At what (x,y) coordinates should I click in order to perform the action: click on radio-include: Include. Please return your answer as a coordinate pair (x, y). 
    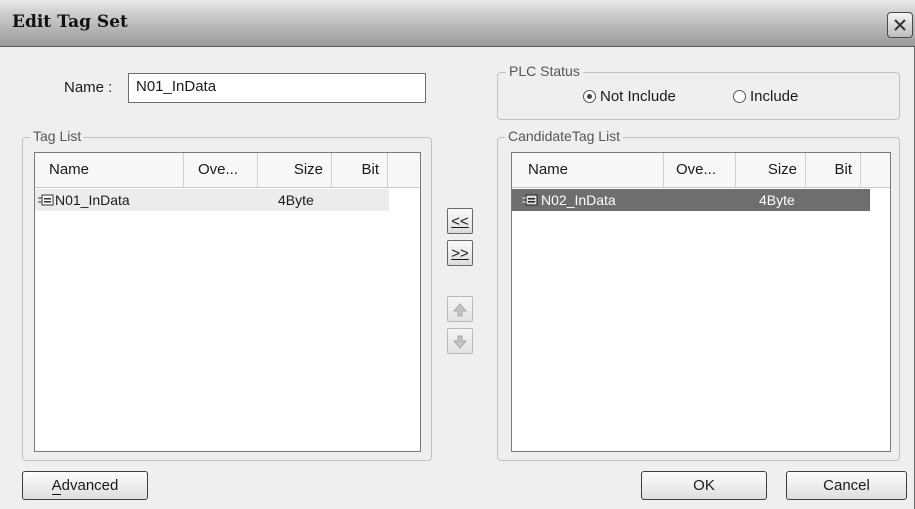
    Looking at the image, I should click on (765, 96).